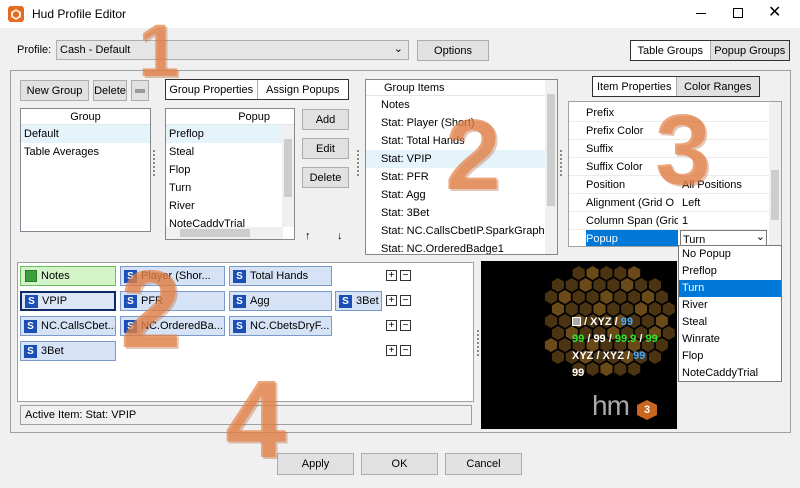  What do you see at coordinates (551, 167) in the screenshot?
I see `group-items-scrollbar` at bounding box center [551, 167].